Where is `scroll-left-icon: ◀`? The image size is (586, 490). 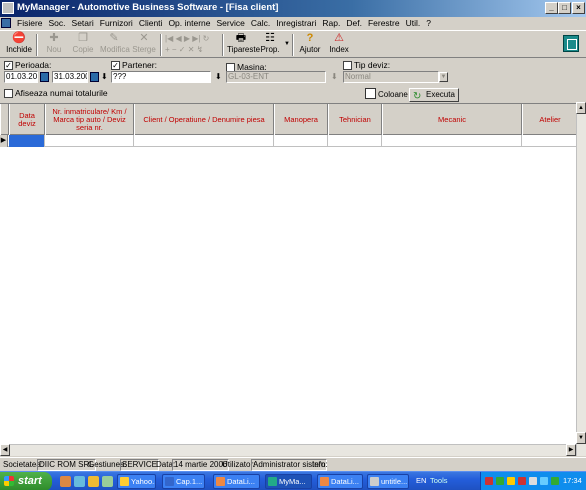 scroll-left-icon: ◀ is located at coordinates (5, 450).